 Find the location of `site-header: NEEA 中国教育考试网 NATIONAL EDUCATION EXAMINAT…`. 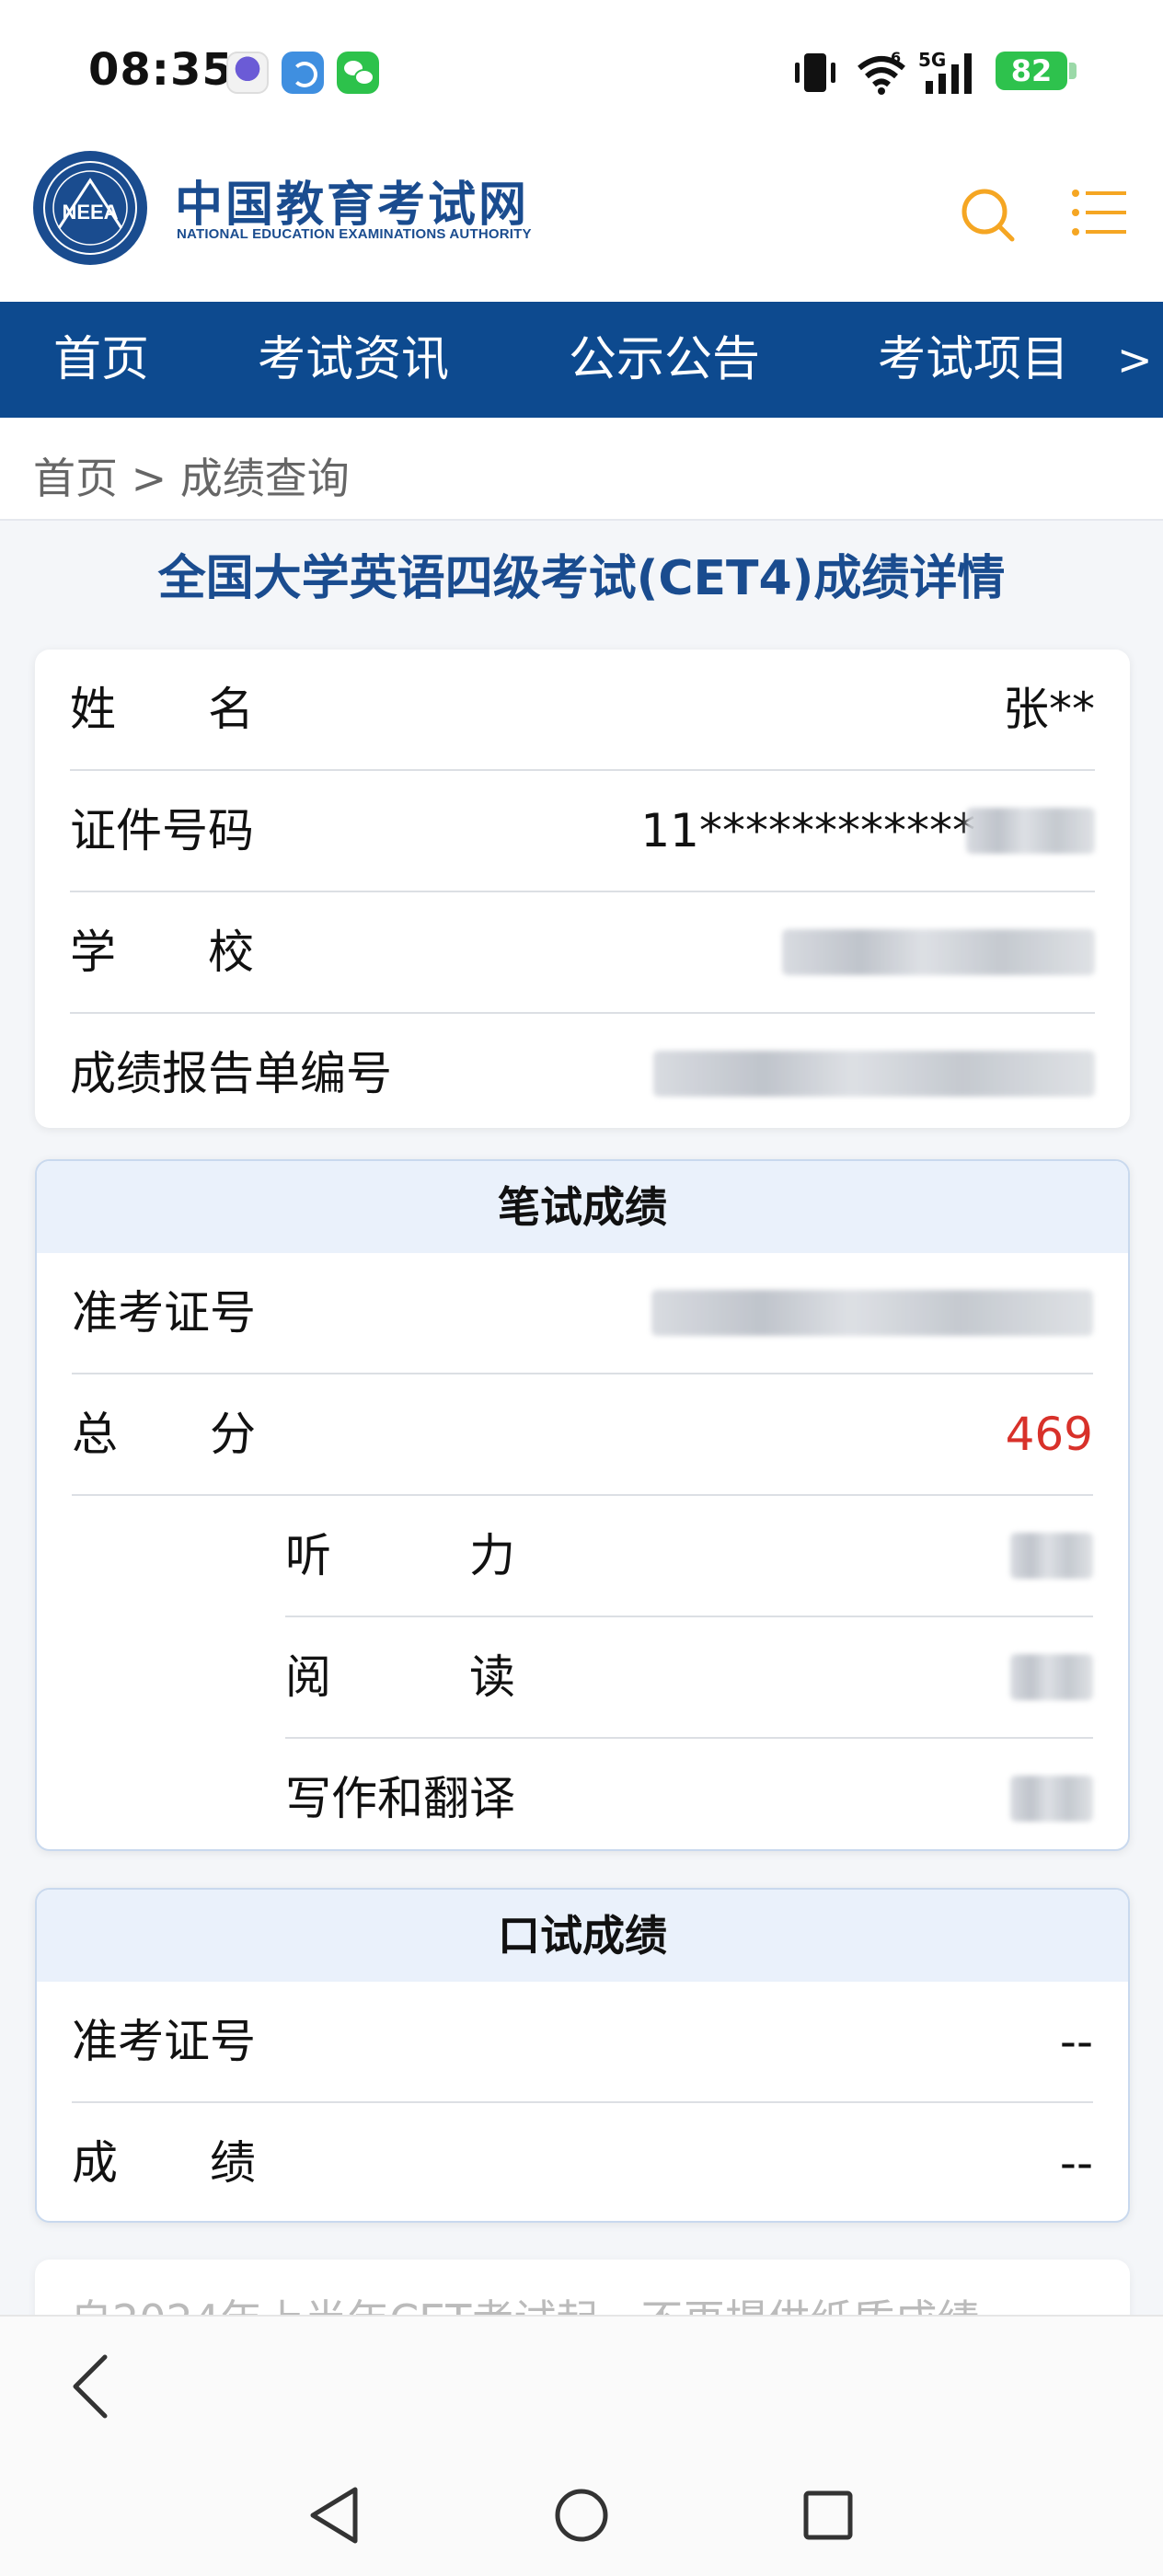

site-header: NEEA 中国教育考试网 NATIONAL EDUCATION EXAMINAT… is located at coordinates (581, 220).